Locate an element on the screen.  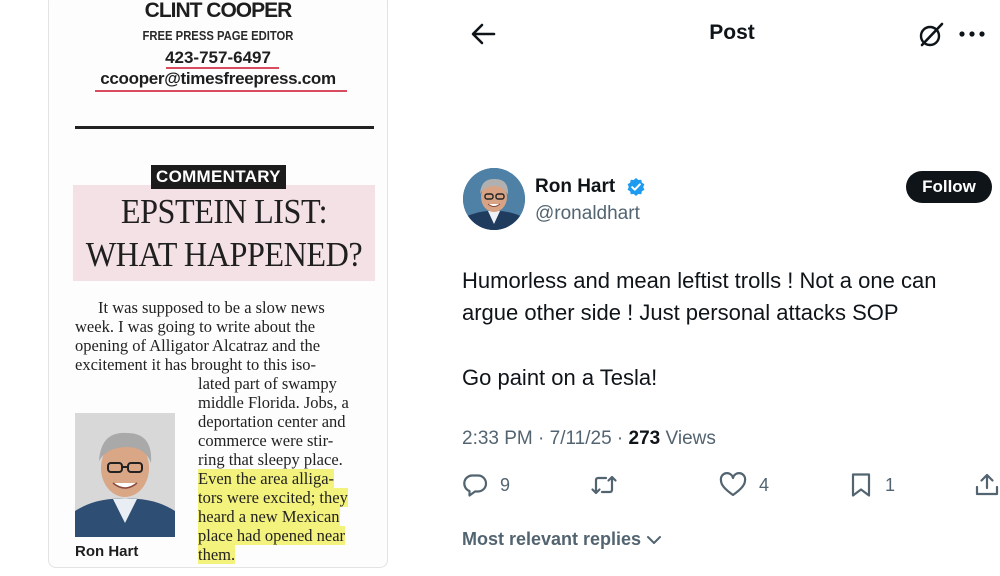
post-text-line: Go paint on a Tesla! is located at coordinates (560, 377).